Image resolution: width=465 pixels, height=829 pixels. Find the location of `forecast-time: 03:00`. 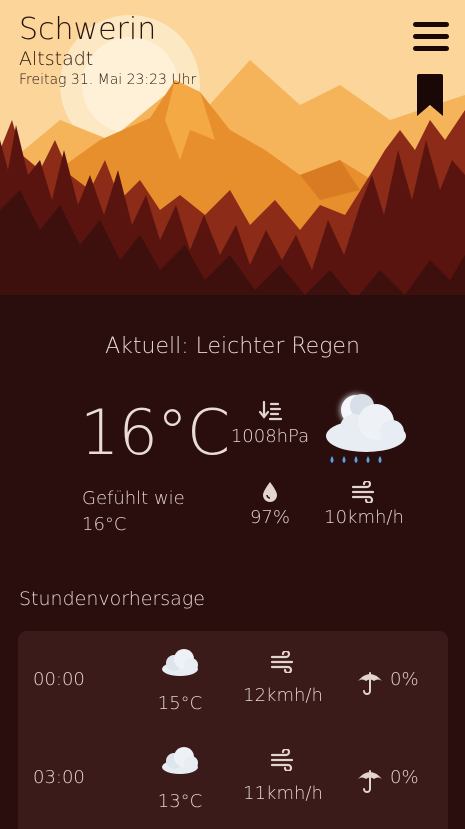

forecast-time: 03:00 is located at coordinates (59, 777).